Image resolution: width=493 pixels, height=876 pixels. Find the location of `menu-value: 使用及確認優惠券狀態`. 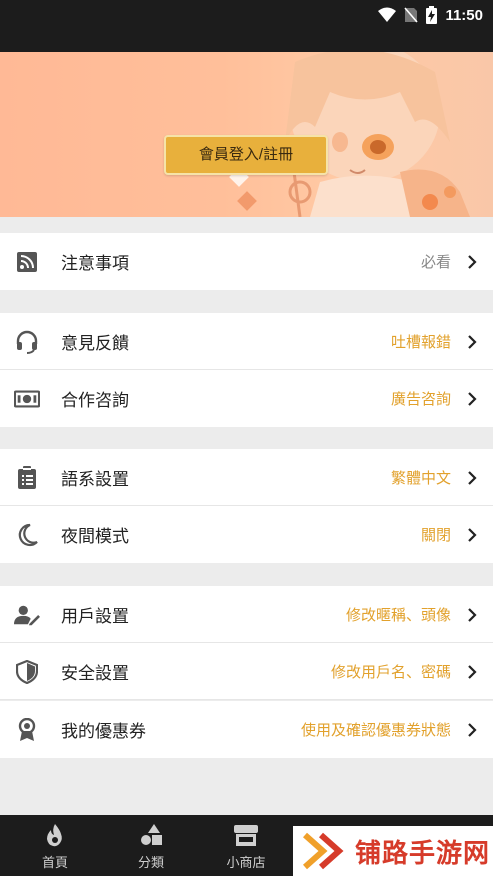

menu-value: 使用及確認優惠券狀態 is located at coordinates (375, 730).